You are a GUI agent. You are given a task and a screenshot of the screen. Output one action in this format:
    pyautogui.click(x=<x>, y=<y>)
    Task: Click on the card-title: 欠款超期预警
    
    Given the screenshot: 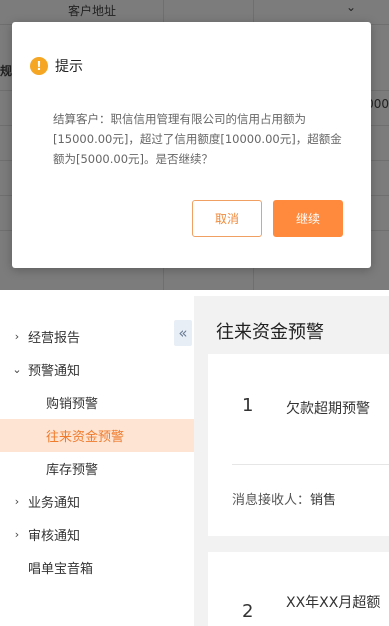 What is the action you would take?
    pyautogui.click(x=328, y=409)
    